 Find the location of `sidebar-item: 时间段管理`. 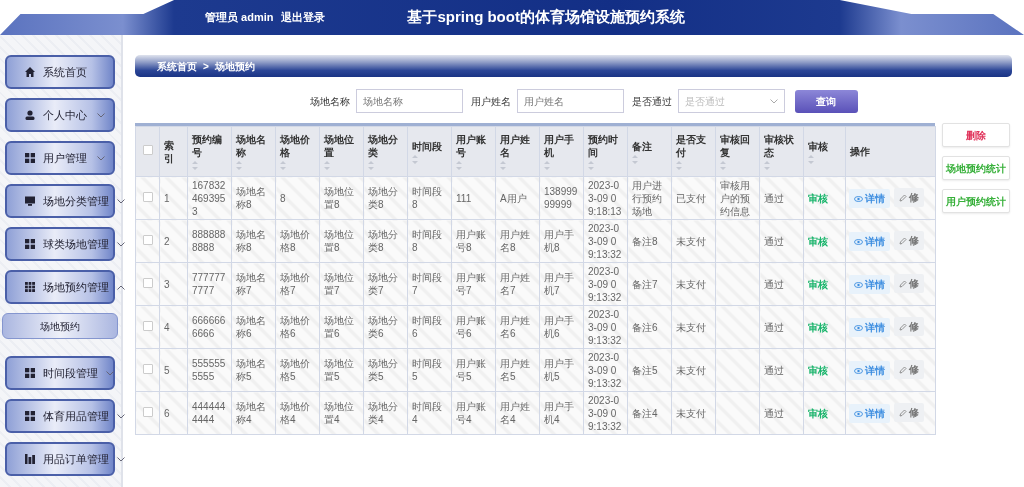

sidebar-item: 时间段管理 is located at coordinates (60, 373).